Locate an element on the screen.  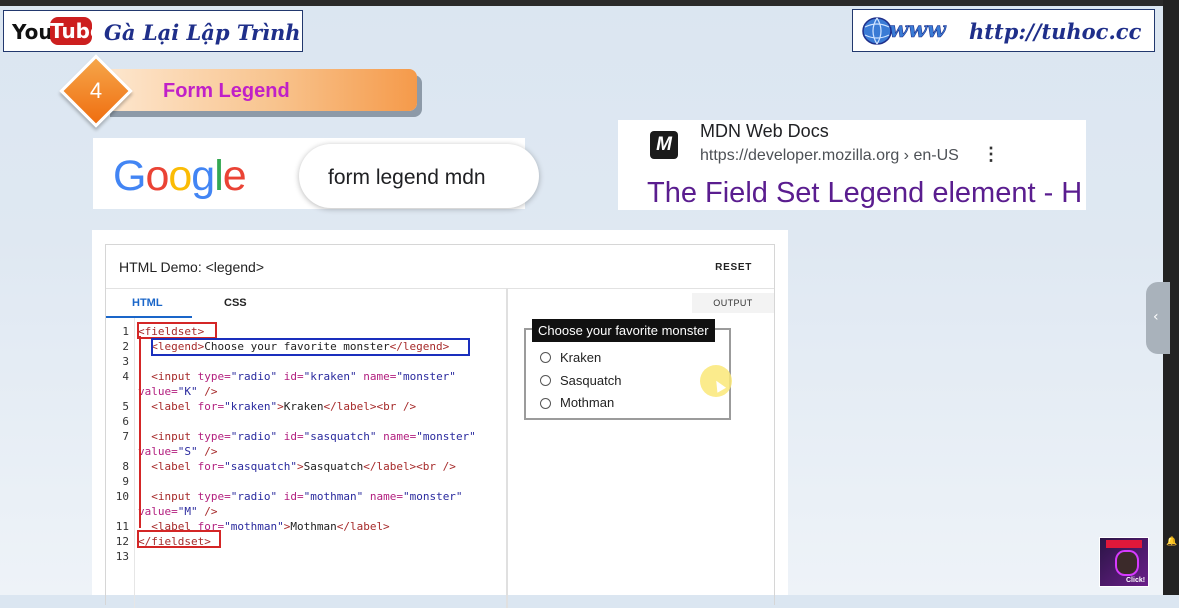
output-label: OUTPUT is located at coordinates (733, 303).